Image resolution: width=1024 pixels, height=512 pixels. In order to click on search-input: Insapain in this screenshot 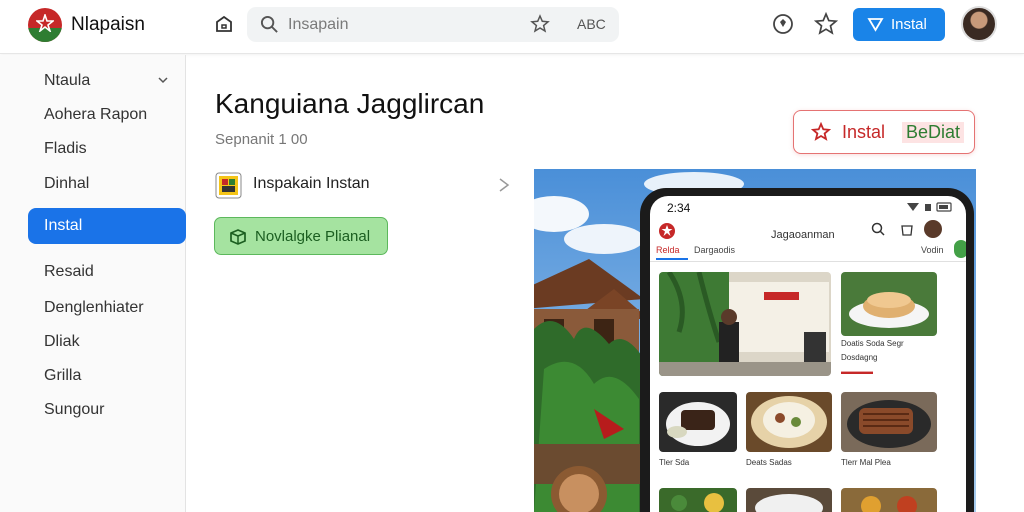, I will do `click(318, 25)`.